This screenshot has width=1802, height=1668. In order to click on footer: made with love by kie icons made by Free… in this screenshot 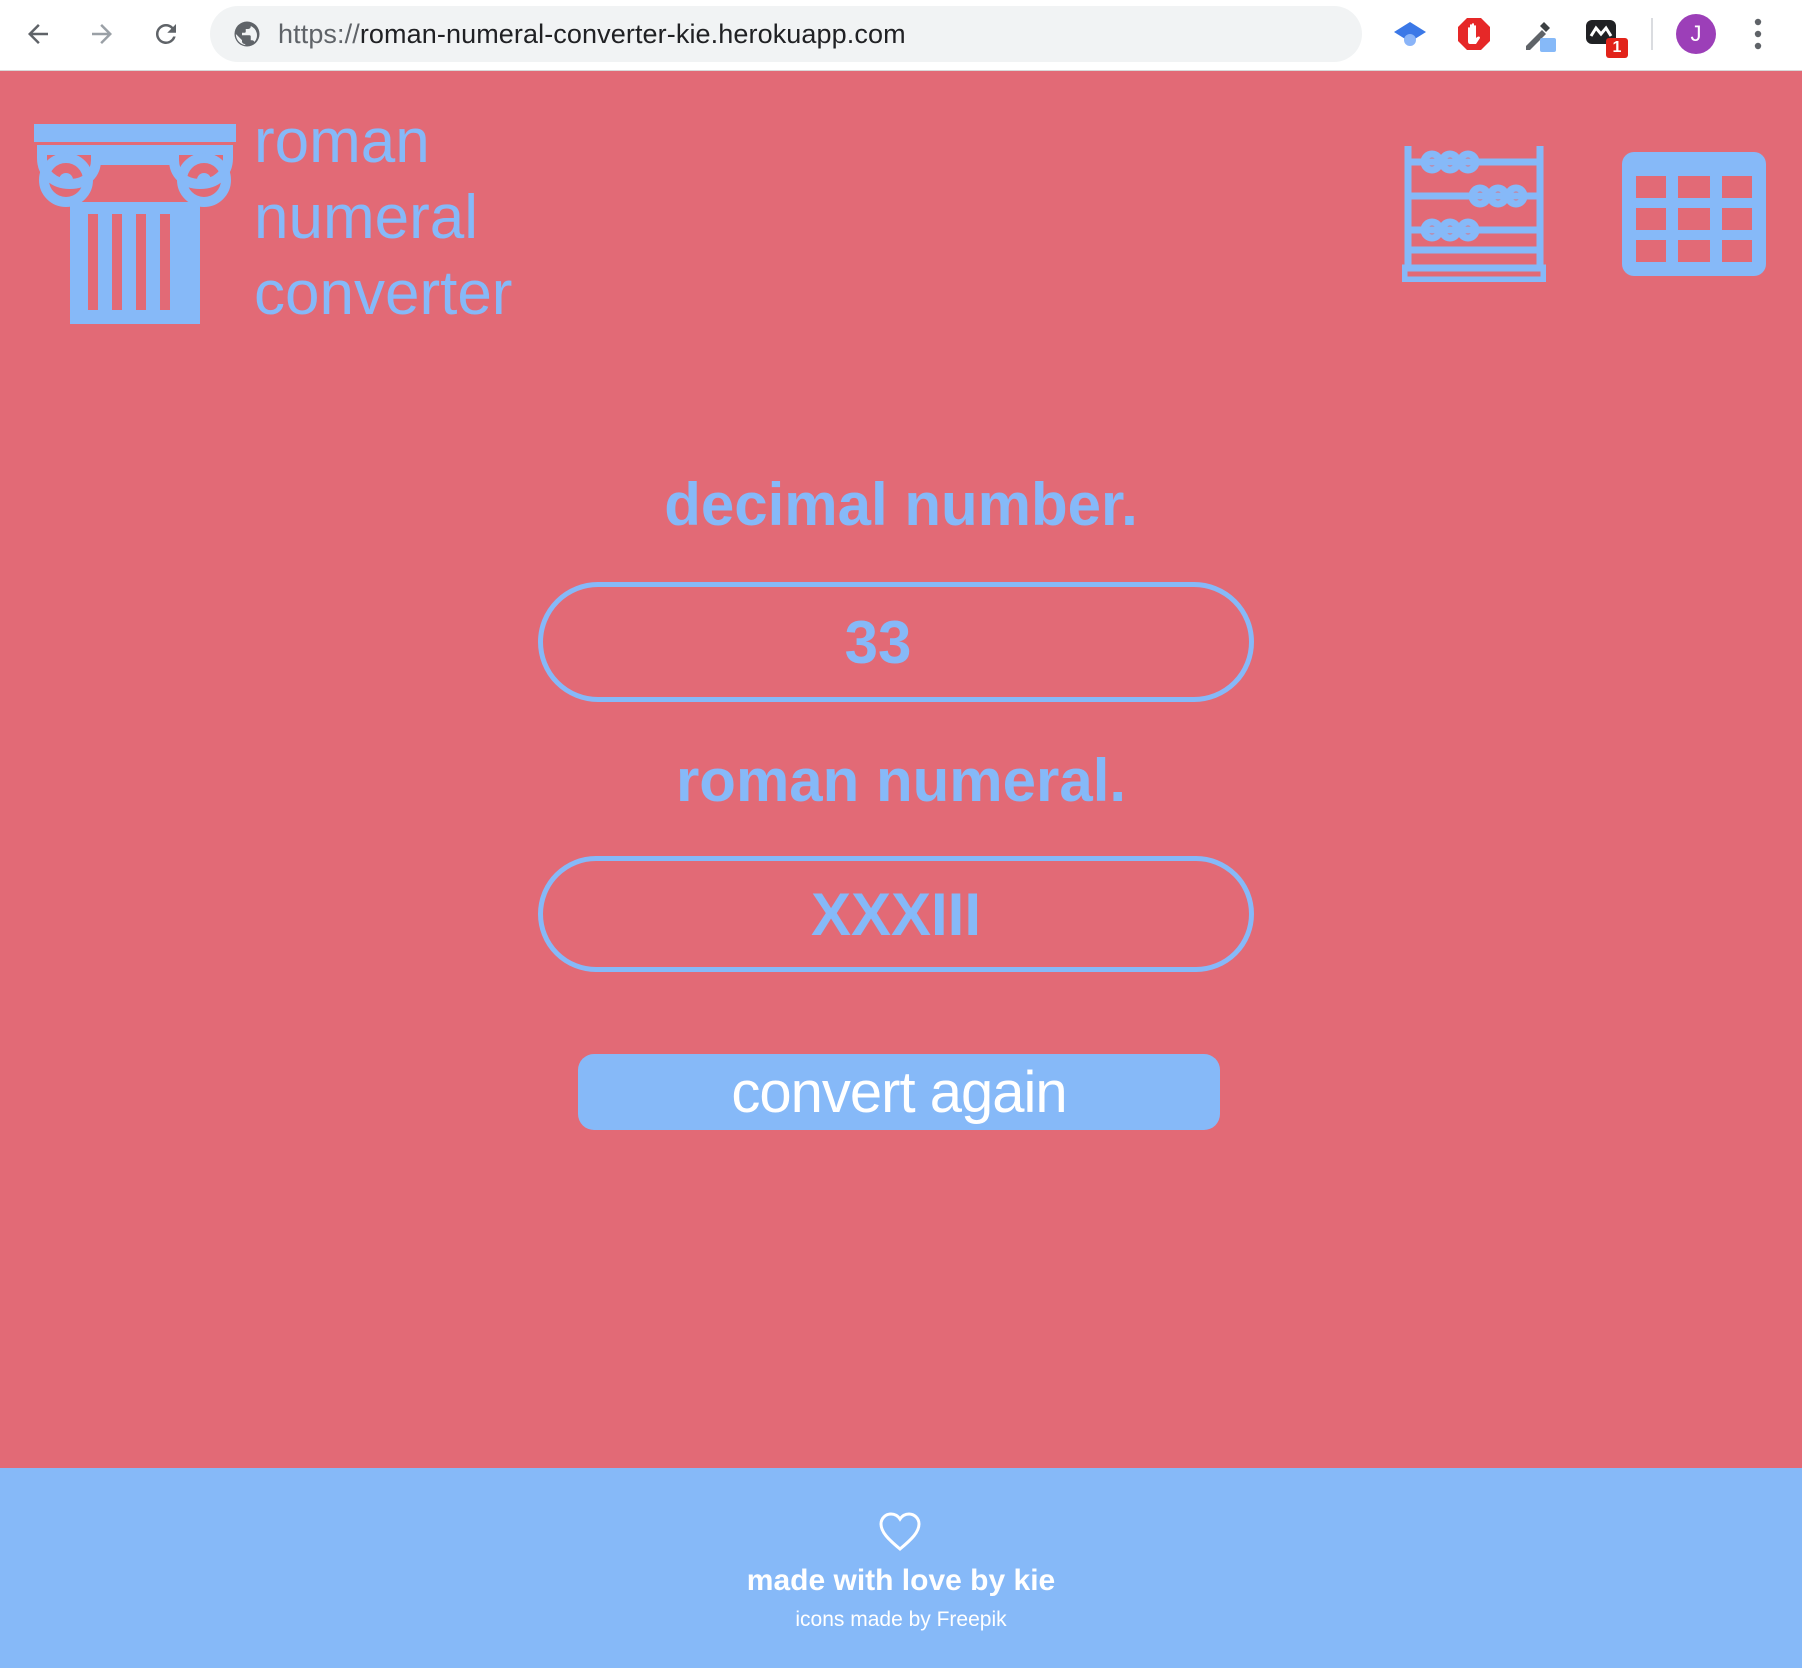, I will do `click(901, 1568)`.